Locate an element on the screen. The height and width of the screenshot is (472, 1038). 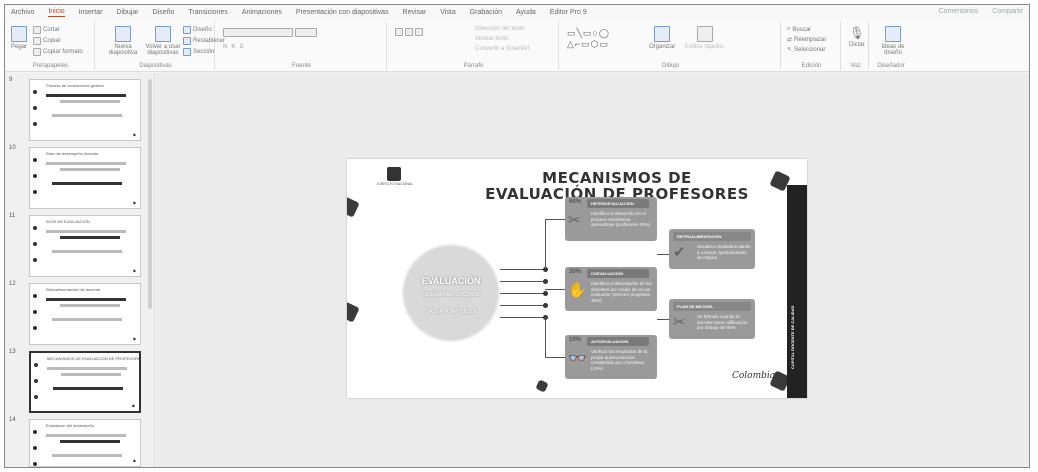
tab-revisar: Revisar is located at coordinates (415, 12).